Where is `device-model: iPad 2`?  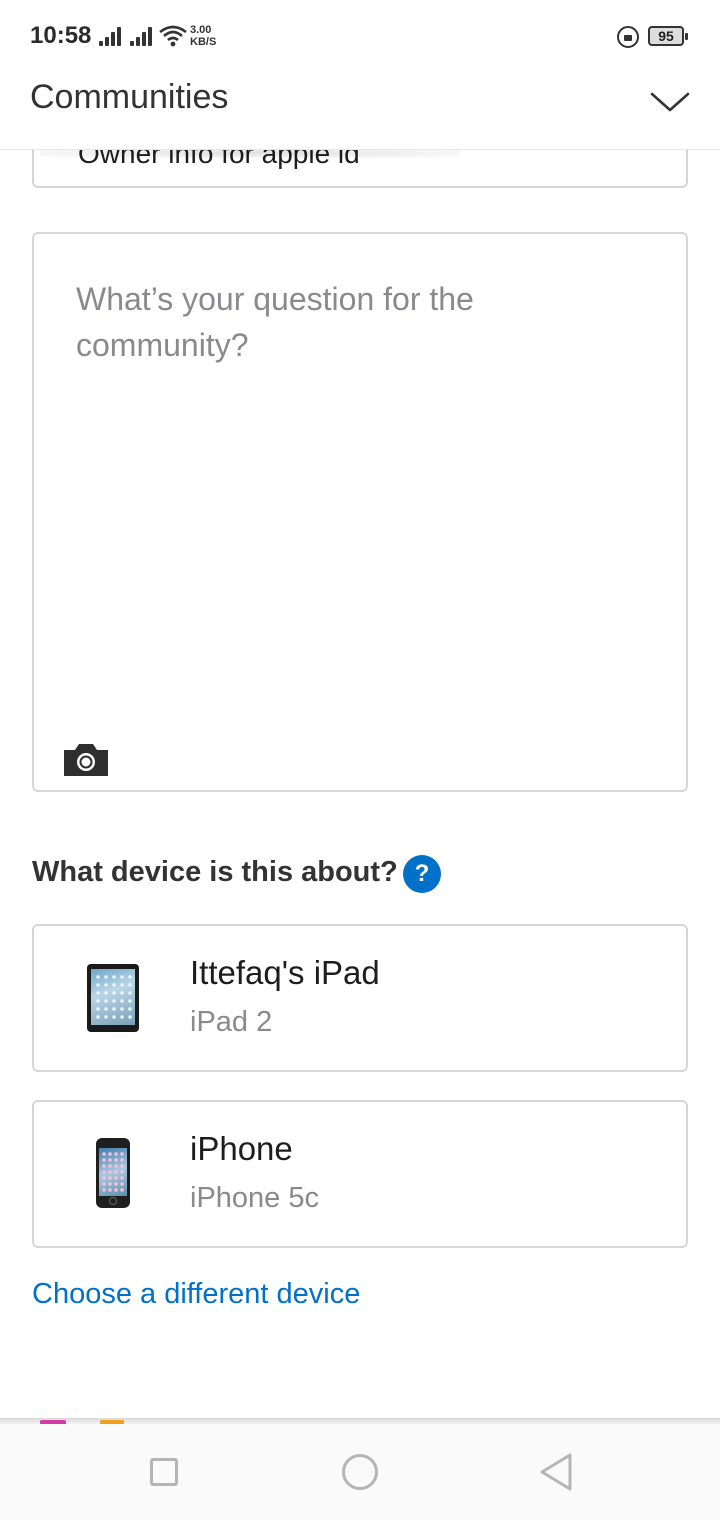 device-model: iPad 2 is located at coordinates (231, 1022).